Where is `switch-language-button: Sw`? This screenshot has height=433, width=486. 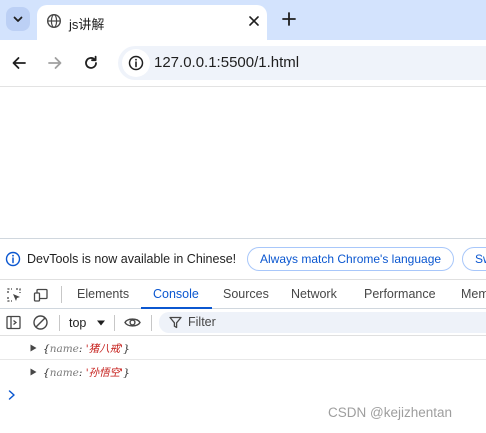
switch-language-button: Sw is located at coordinates (474, 259).